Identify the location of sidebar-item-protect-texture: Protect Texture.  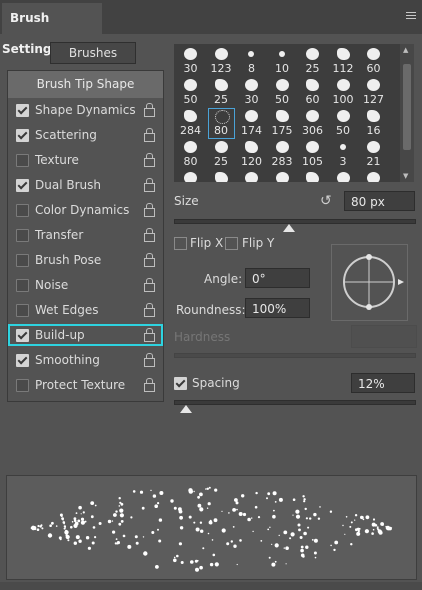
(85, 385).